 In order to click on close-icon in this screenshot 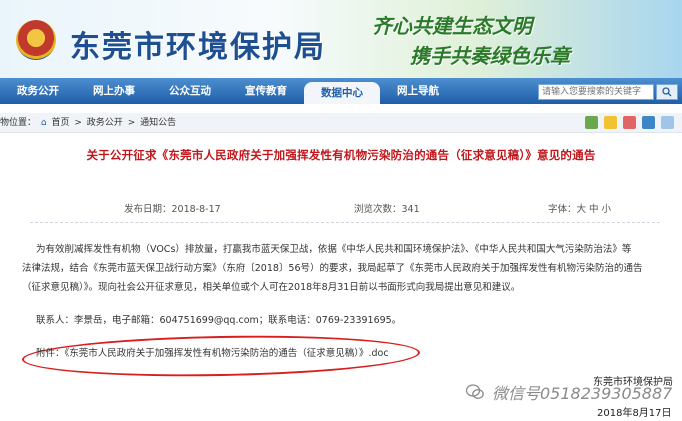, I will do `click(648, 122)`.